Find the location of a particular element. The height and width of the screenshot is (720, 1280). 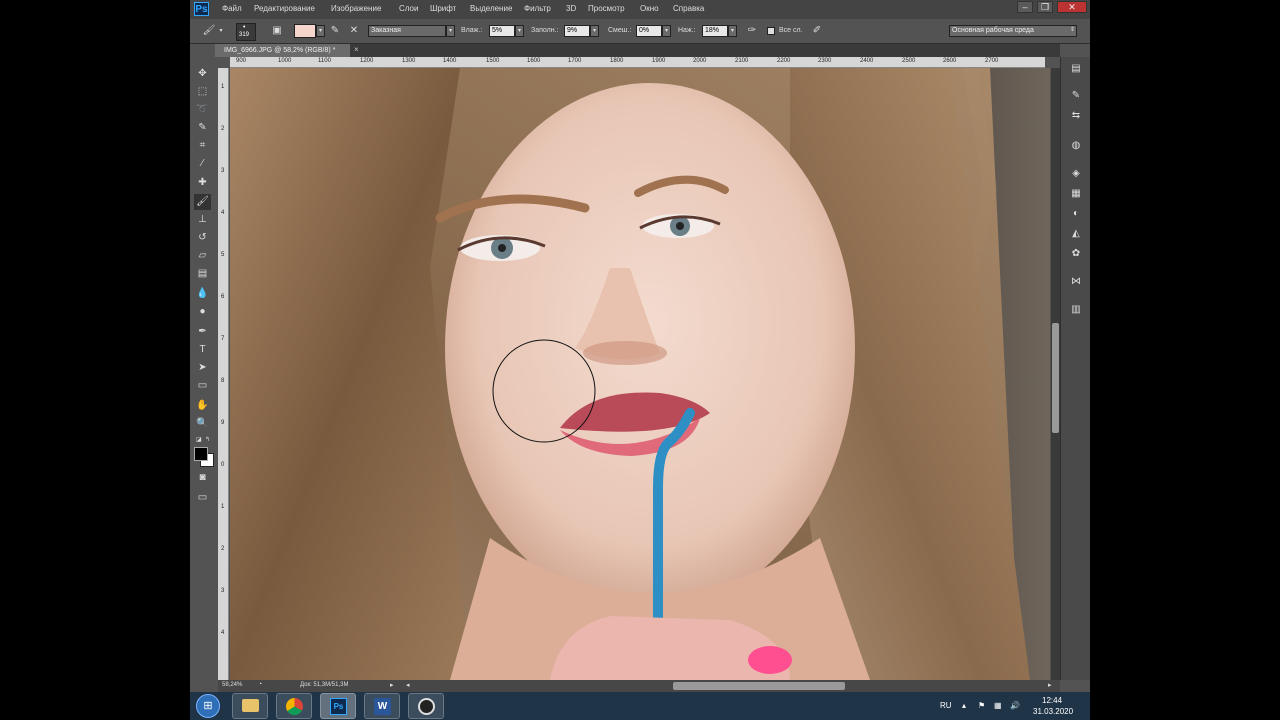

load-swatch is located at coordinates (305, 31).